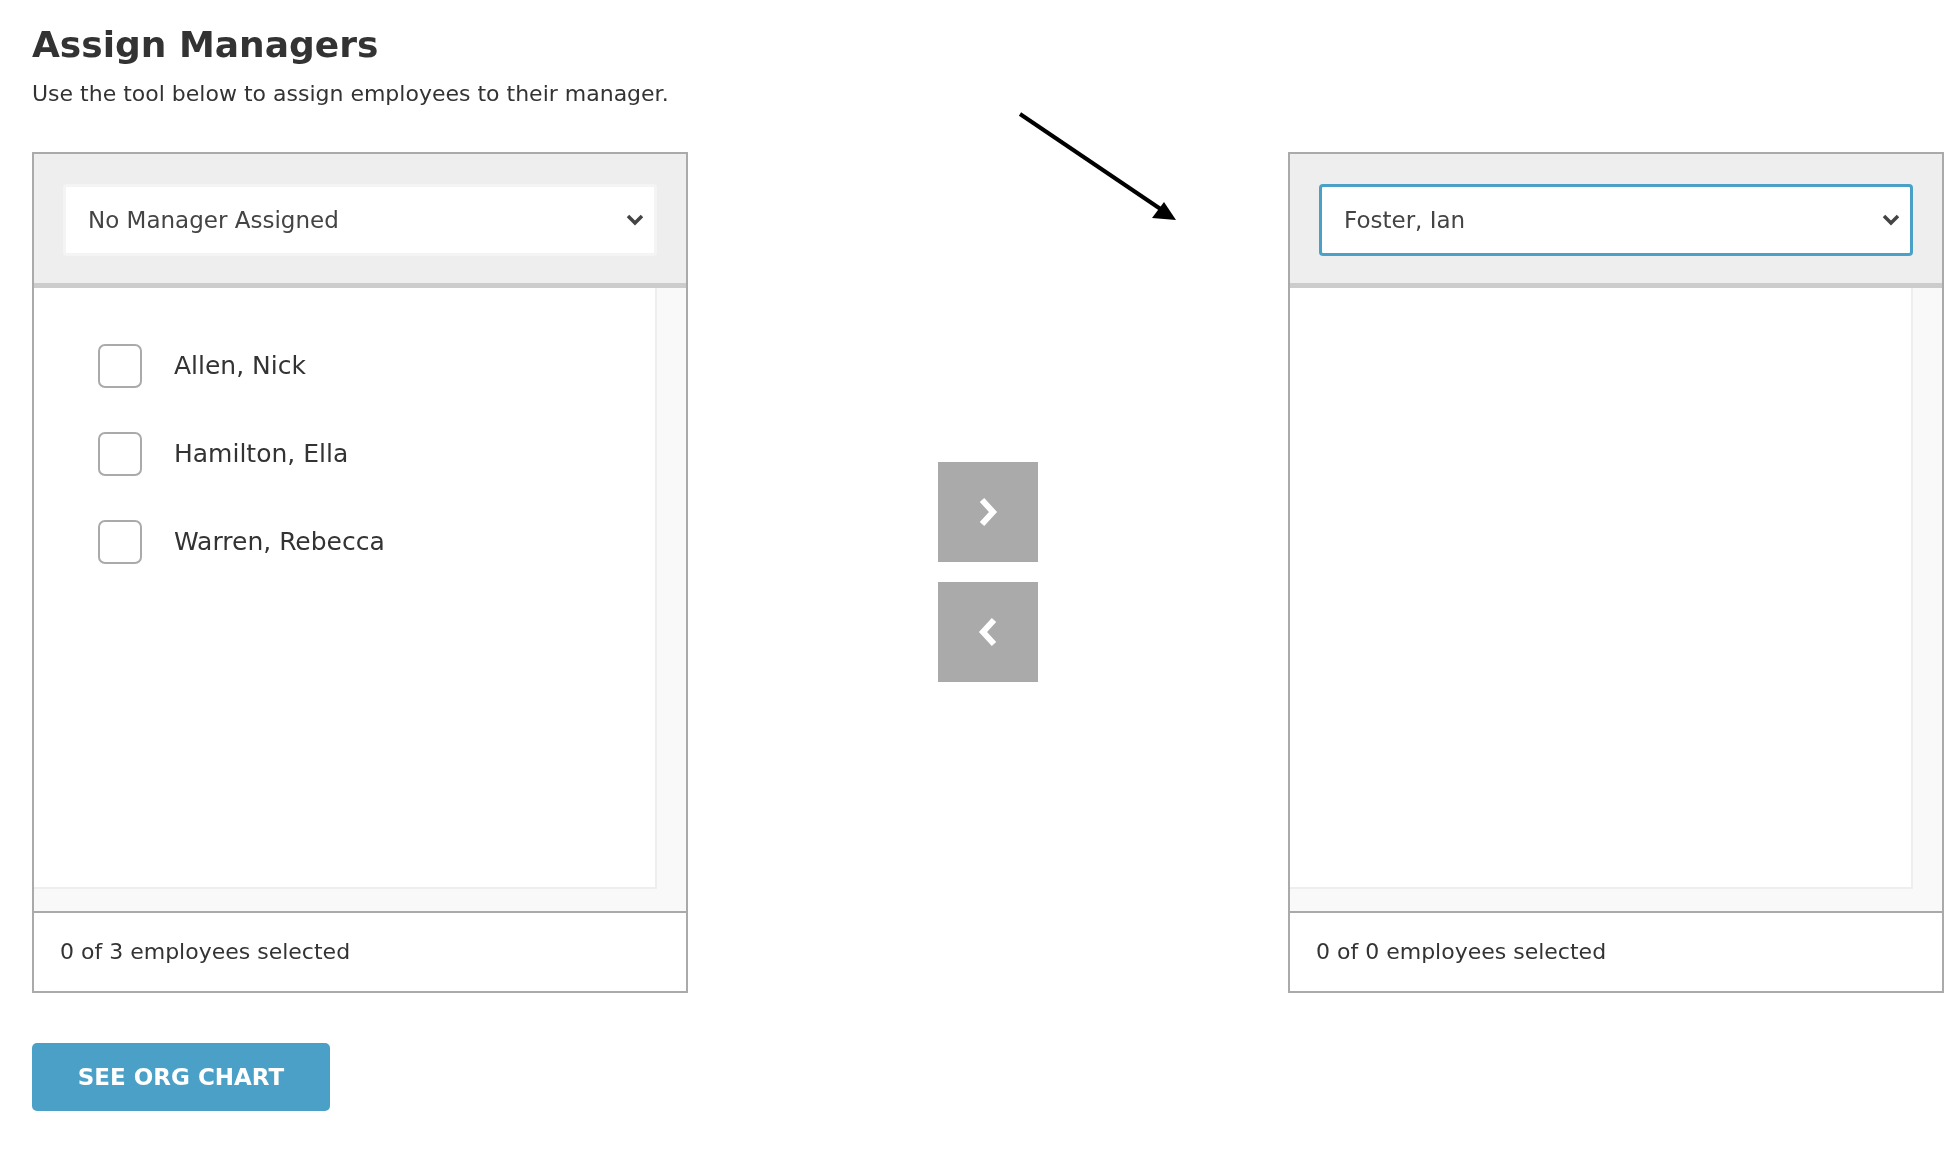  What do you see at coordinates (351, 93) in the screenshot?
I see `page-description: Use the tool below to assign employees to their manager.` at bounding box center [351, 93].